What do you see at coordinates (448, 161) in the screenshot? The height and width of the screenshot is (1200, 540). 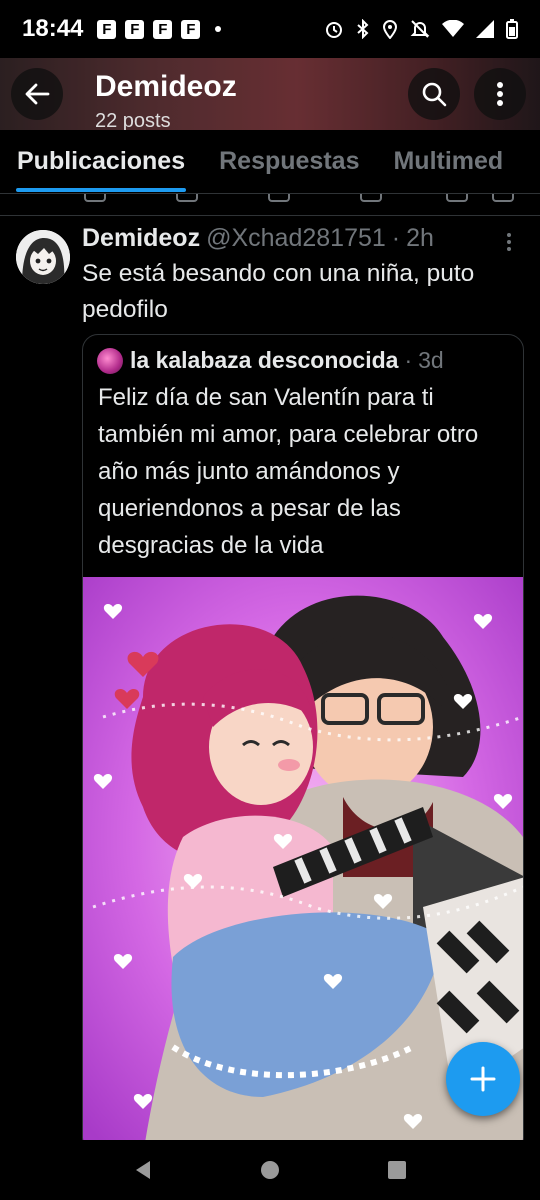 I see `tab-multimedia: Multimed` at bounding box center [448, 161].